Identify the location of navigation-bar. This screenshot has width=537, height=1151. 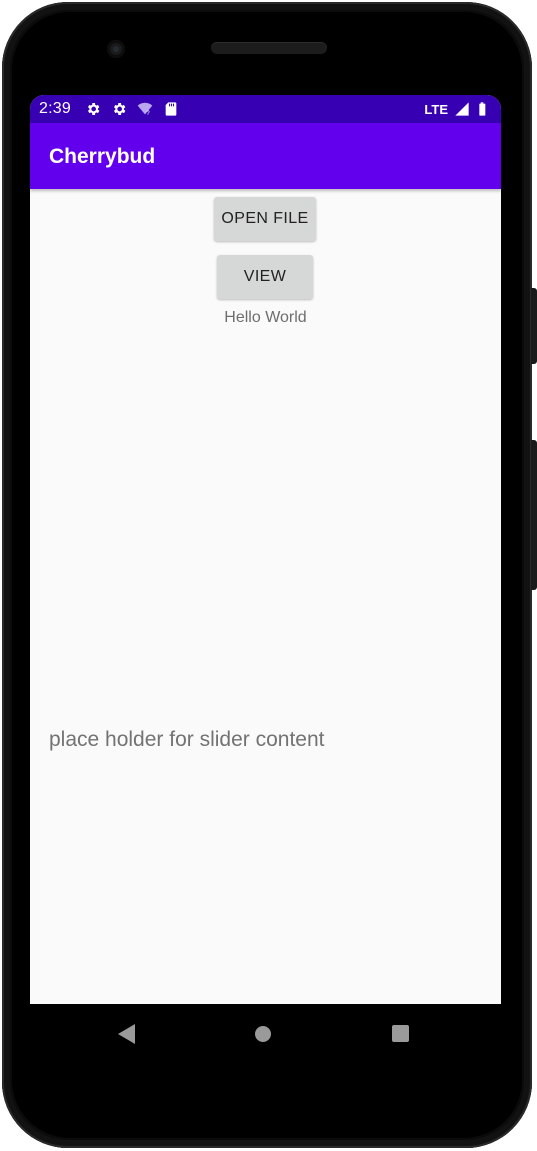
(265, 1034).